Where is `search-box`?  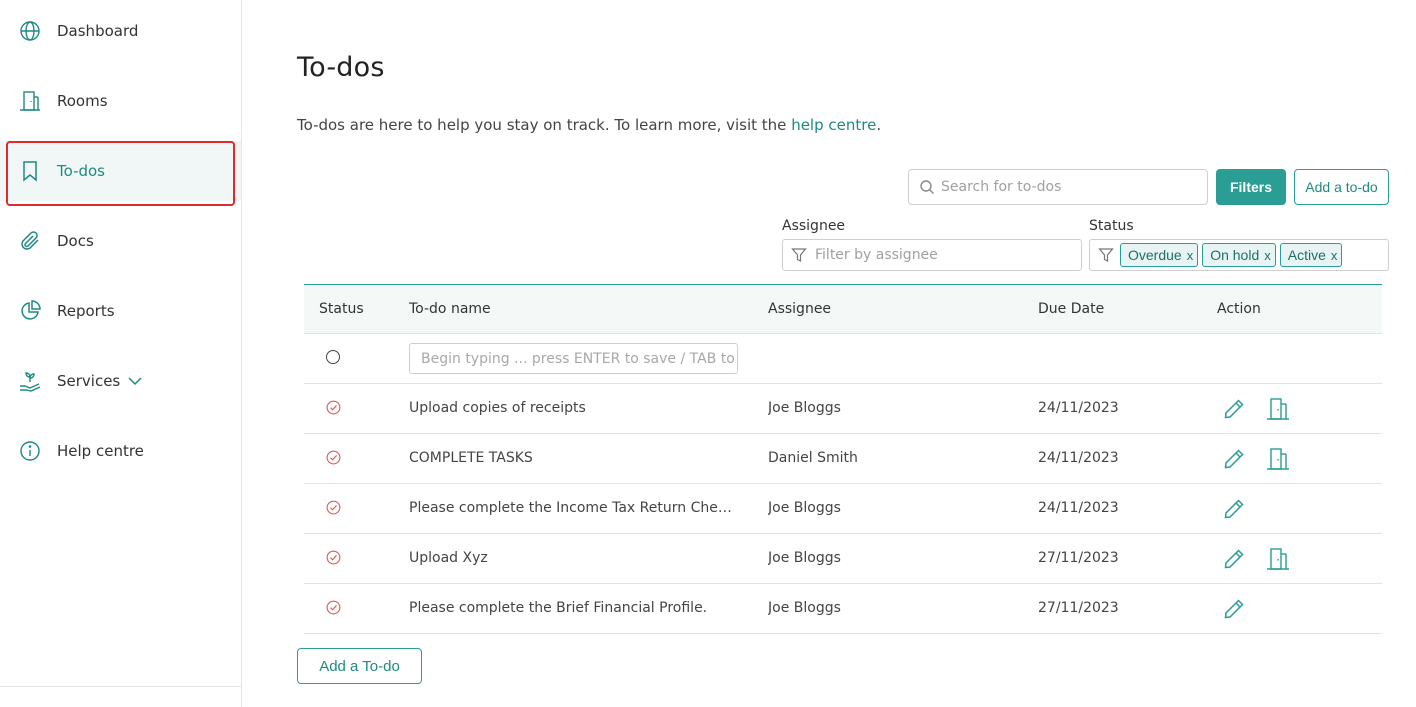 search-box is located at coordinates (1058, 187).